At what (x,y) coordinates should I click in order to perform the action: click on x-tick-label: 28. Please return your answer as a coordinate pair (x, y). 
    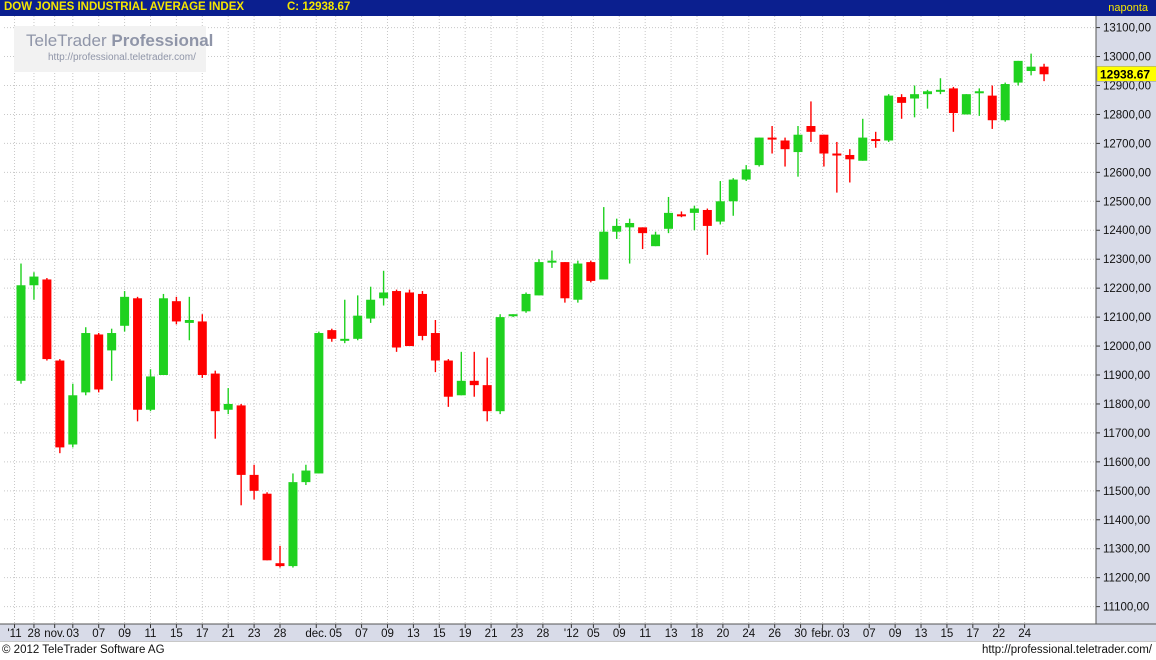
    Looking at the image, I should click on (34, 634).